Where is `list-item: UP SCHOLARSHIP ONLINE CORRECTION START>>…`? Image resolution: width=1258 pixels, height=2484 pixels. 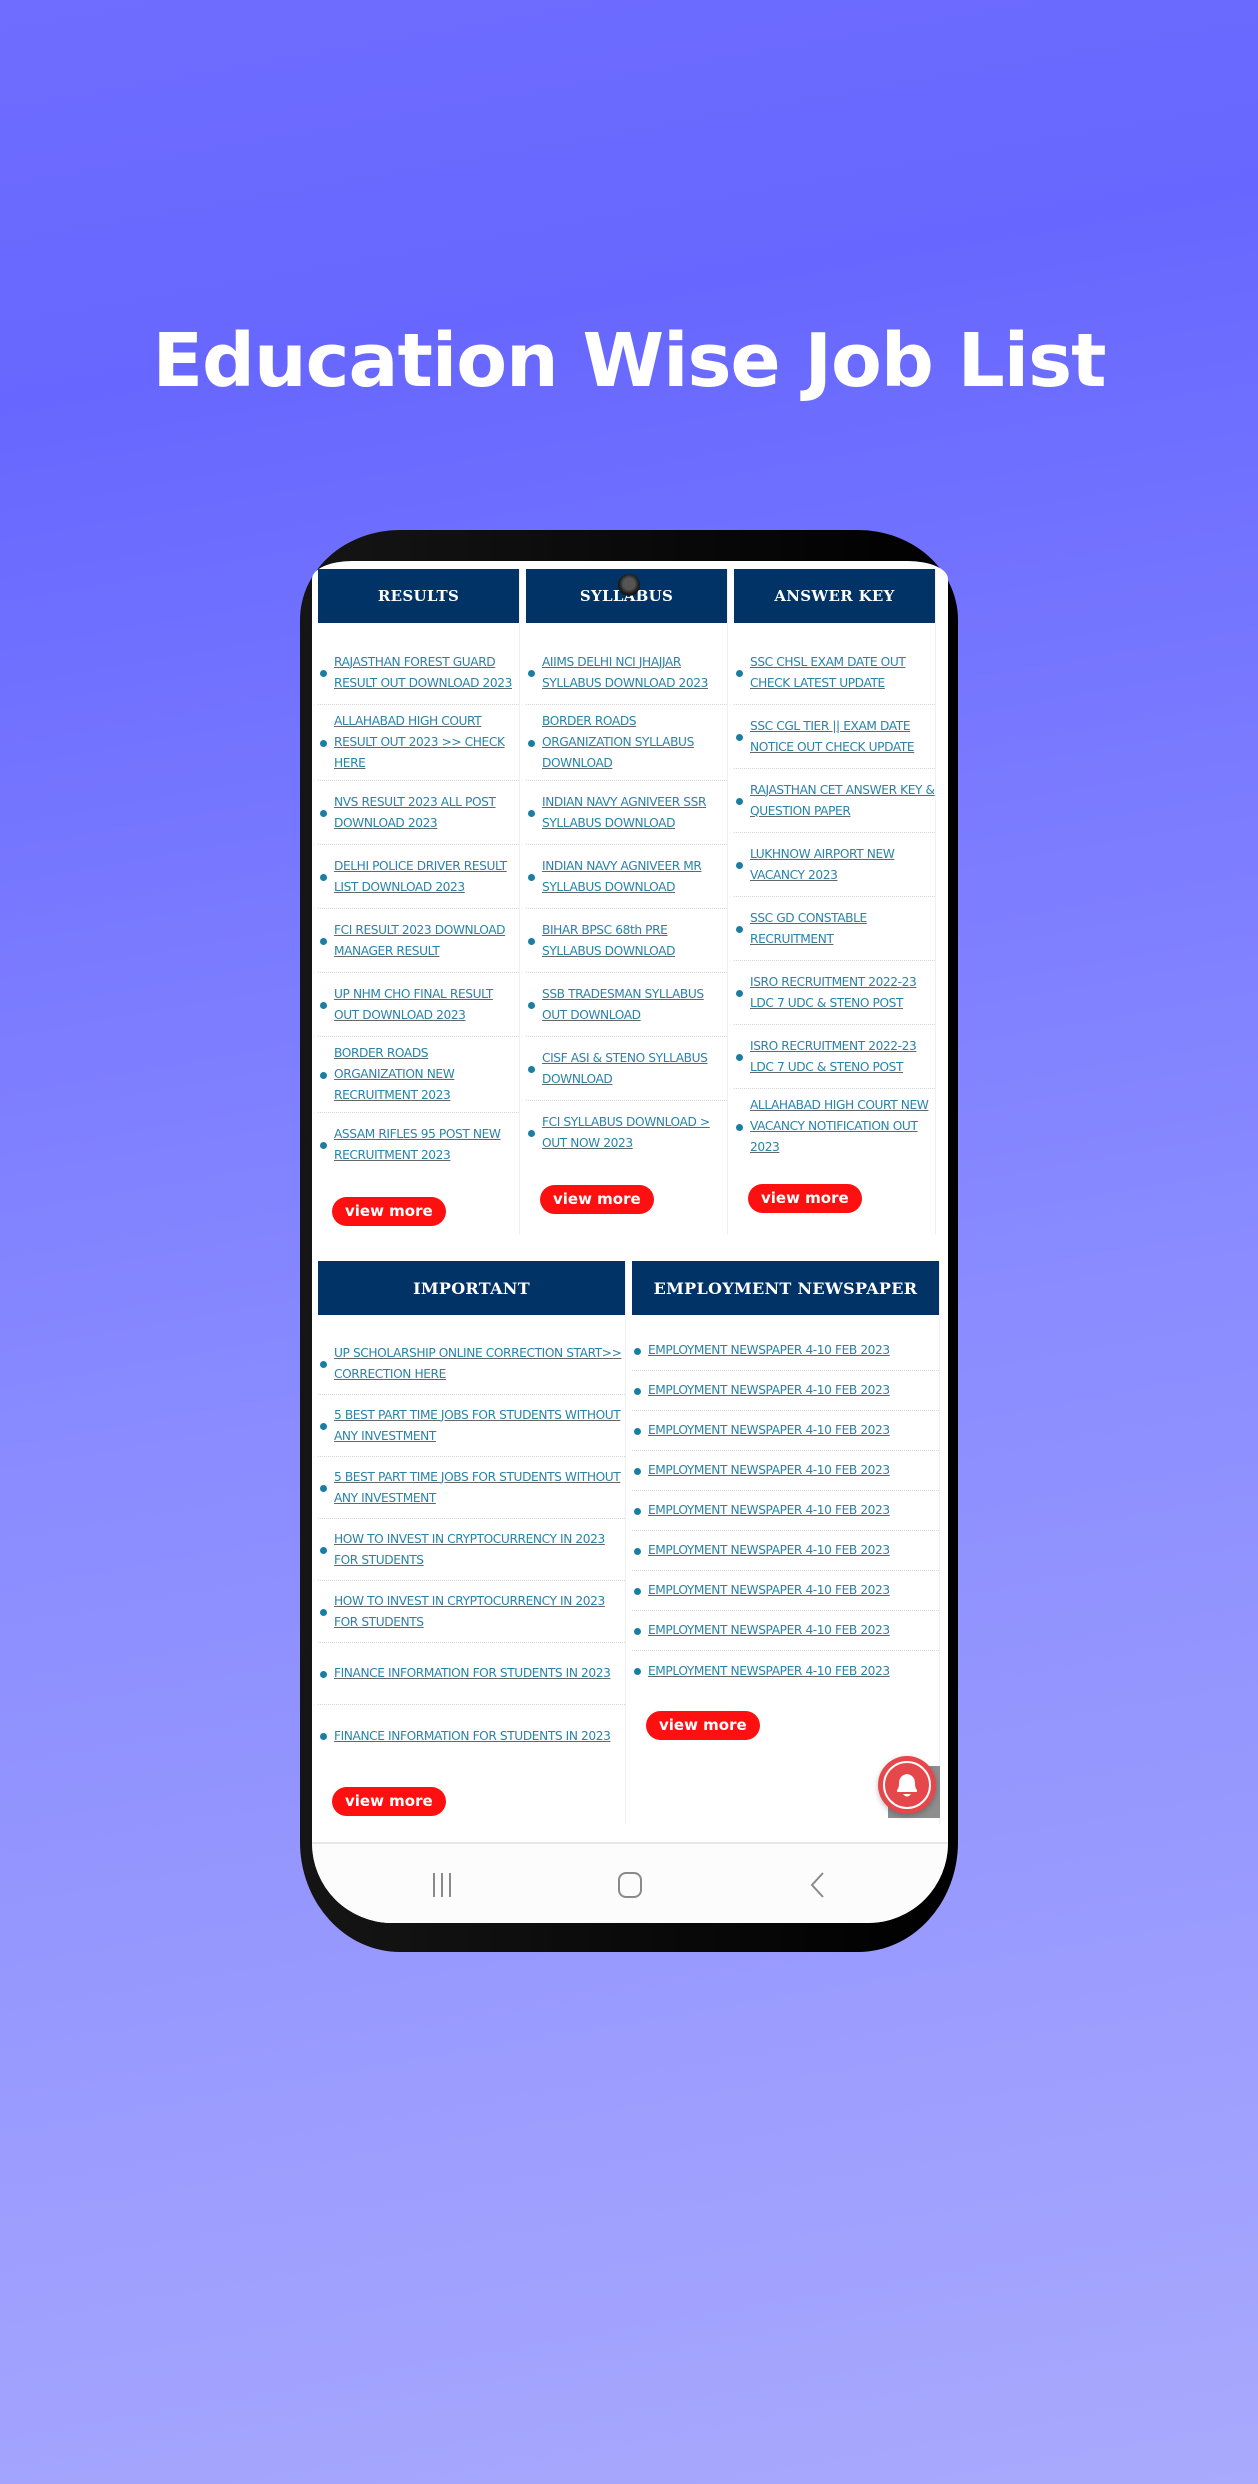 list-item: UP SCHOLARSHIP ONLINE CORRECTION START>>… is located at coordinates (471, 1364).